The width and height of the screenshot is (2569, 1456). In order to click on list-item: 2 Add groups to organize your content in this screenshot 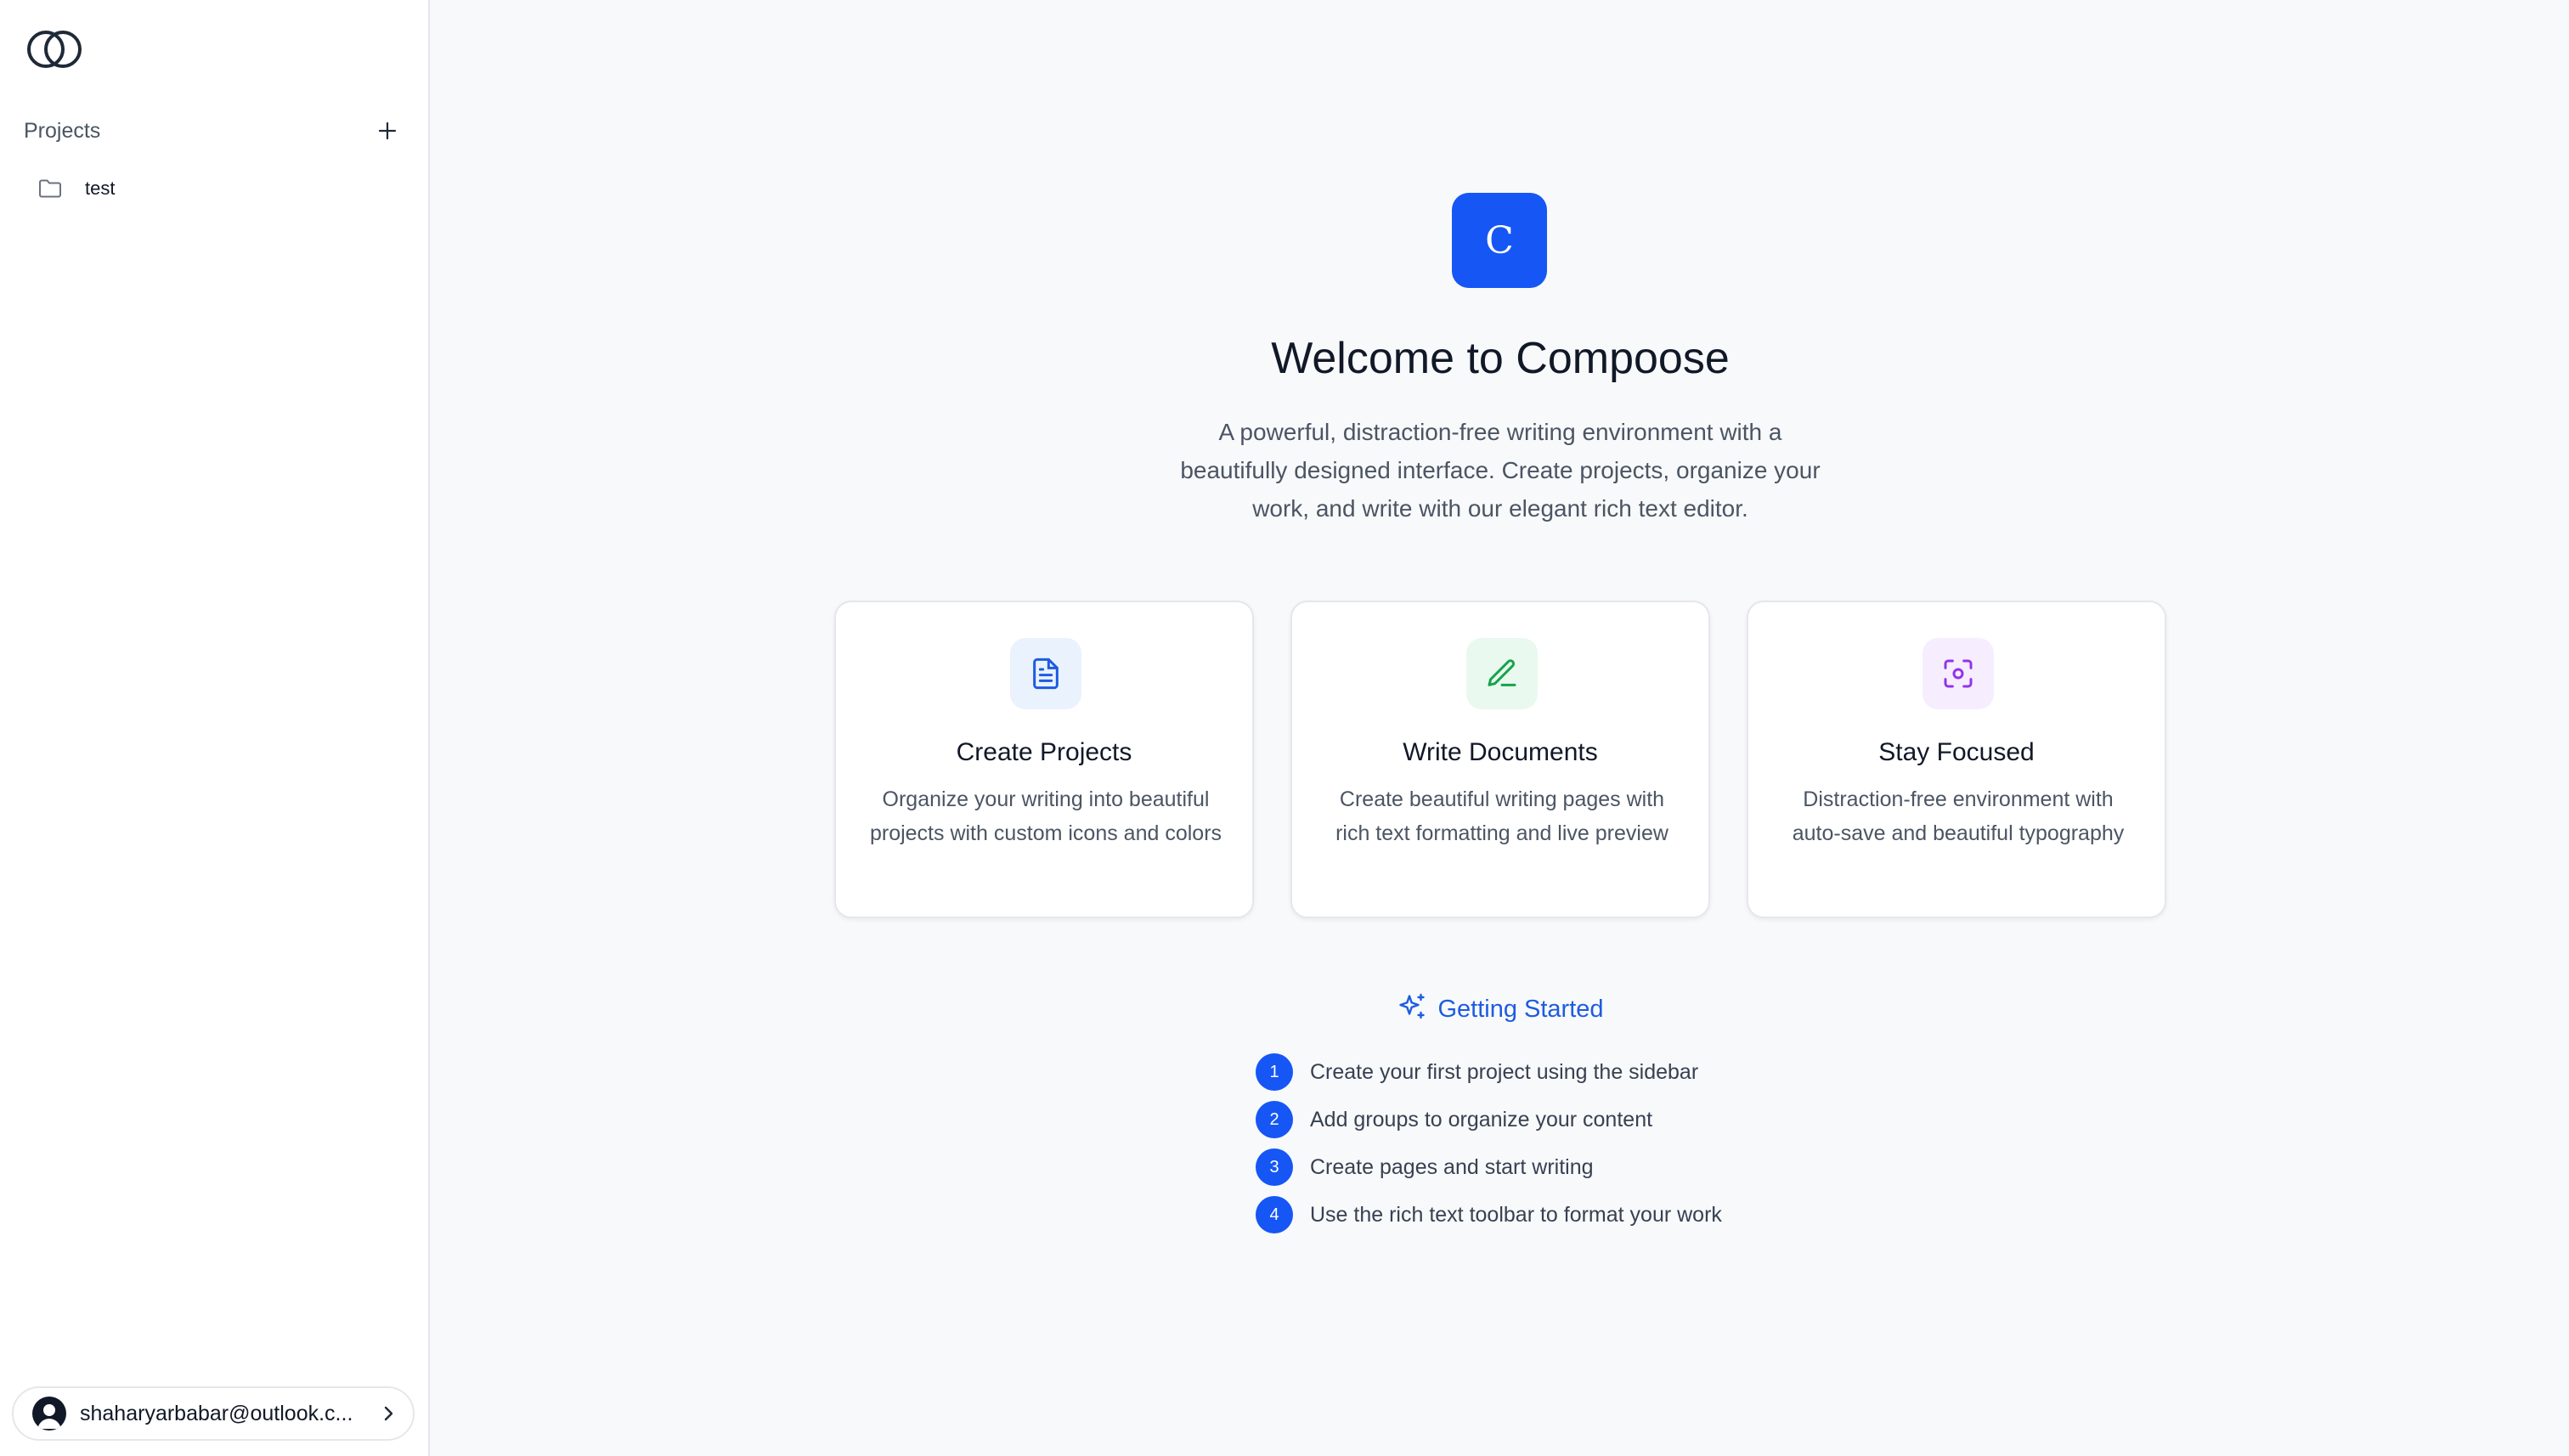, I will do `click(1553, 1119)`.